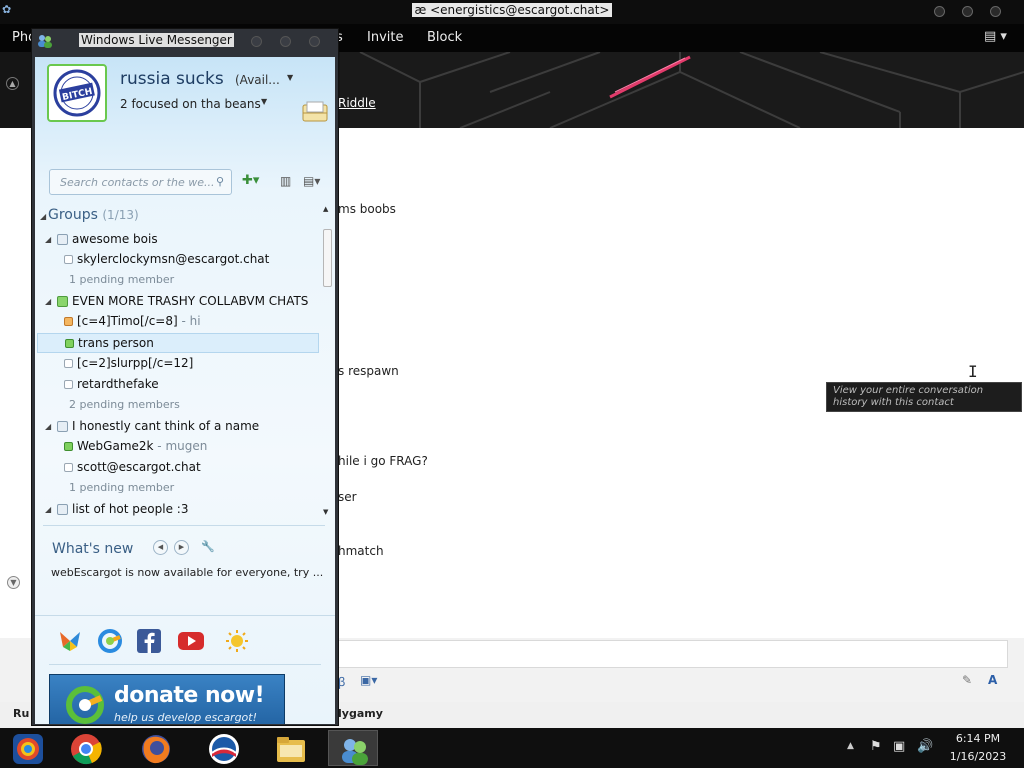 This screenshot has height=768, width=1024. I want to click on status-away-icon, so click(68, 321).